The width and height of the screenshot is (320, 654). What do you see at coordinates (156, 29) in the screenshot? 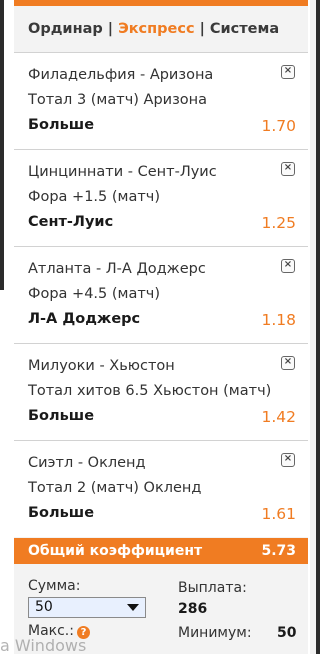
I see `tab-express: Экспресс` at bounding box center [156, 29].